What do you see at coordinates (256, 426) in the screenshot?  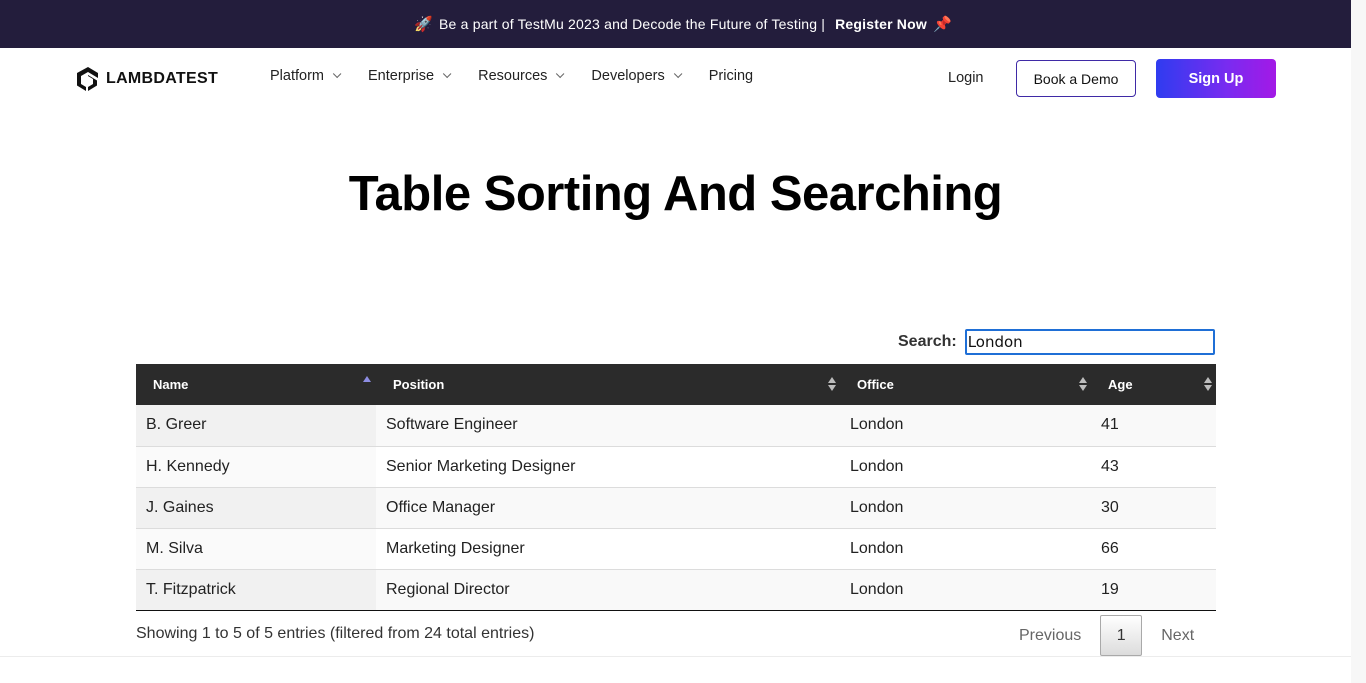 I see `cell-name: B. Greer` at bounding box center [256, 426].